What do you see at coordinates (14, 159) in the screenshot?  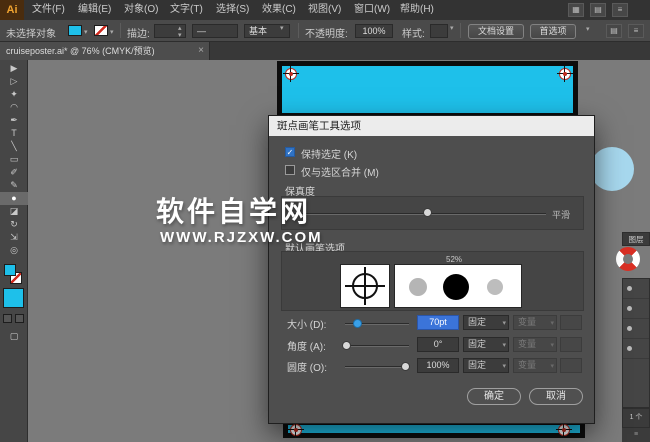 I see `rectangle-tool: ▭` at bounding box center [14, 159].